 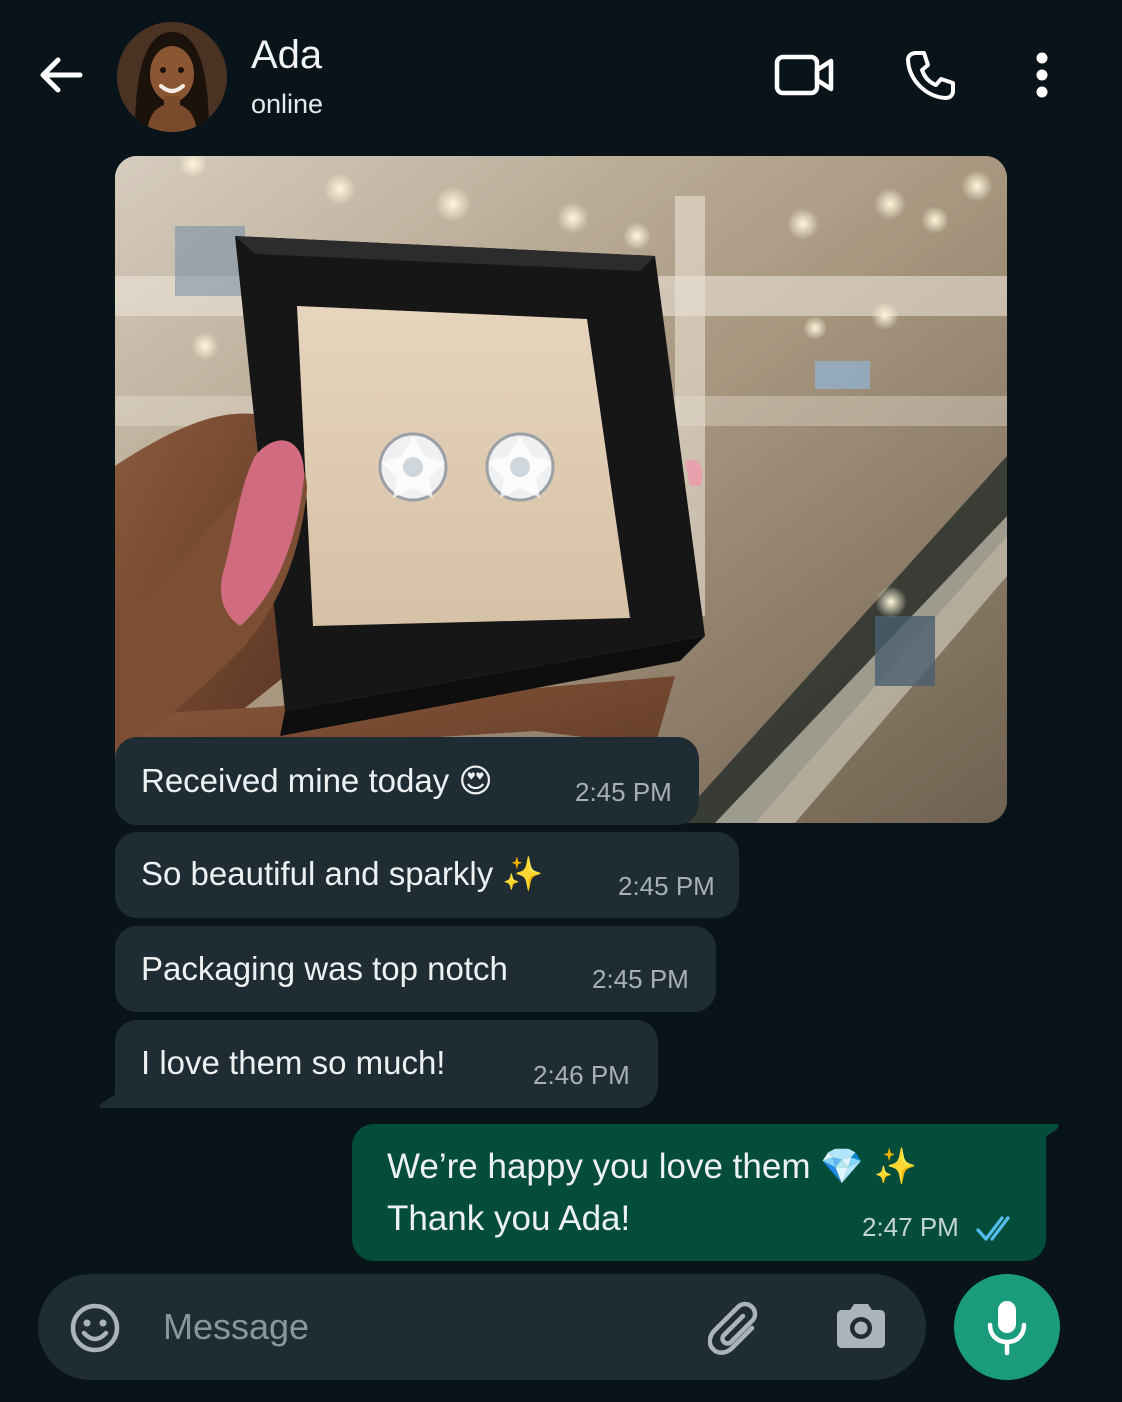 I want to click on mic-button, so click(x=1007, y=1327).